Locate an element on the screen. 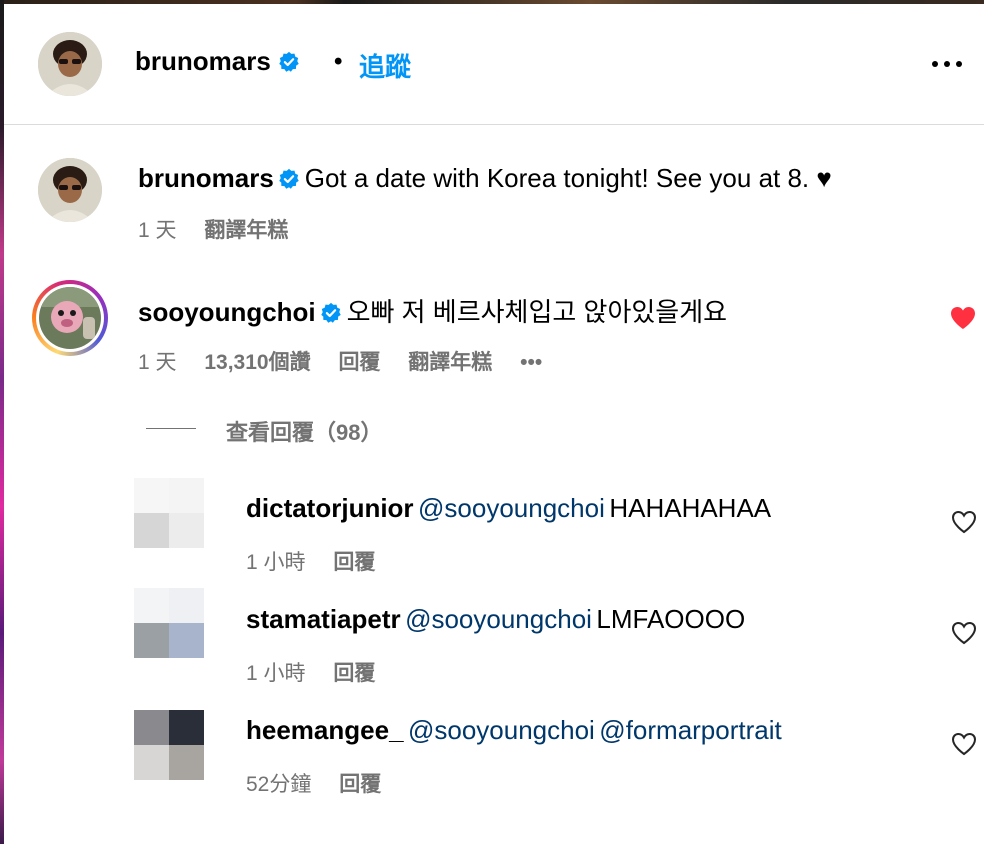 This screenshot has width=984, height=844. top-comment-meta: 1 天 13,310個讚 回覆 翻譯年糕 ••• is located at coordinates (351, 361).